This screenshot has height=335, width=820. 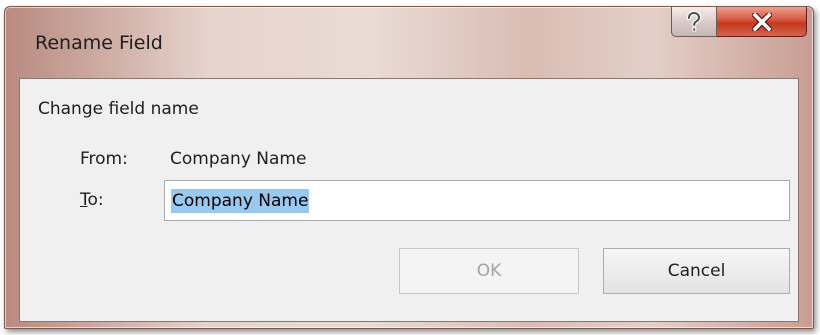 I want to click on close-x-icon, so click(x=761, y=21).